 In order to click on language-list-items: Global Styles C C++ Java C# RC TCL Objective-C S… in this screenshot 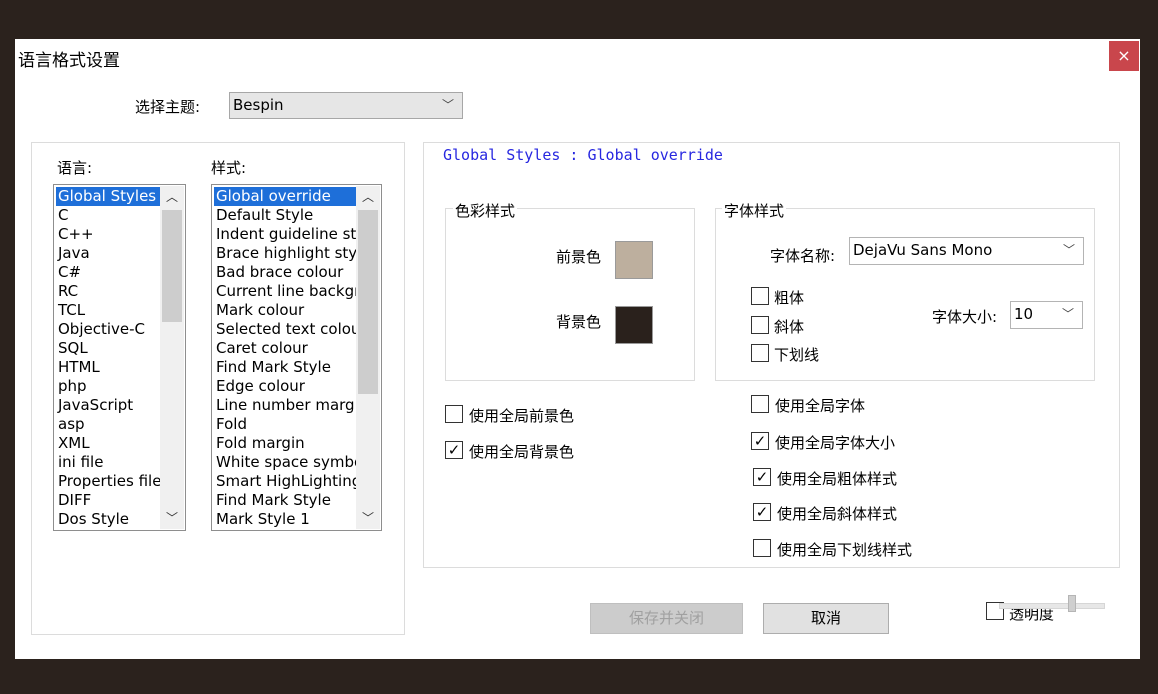, I will do `click(111, 358)`.